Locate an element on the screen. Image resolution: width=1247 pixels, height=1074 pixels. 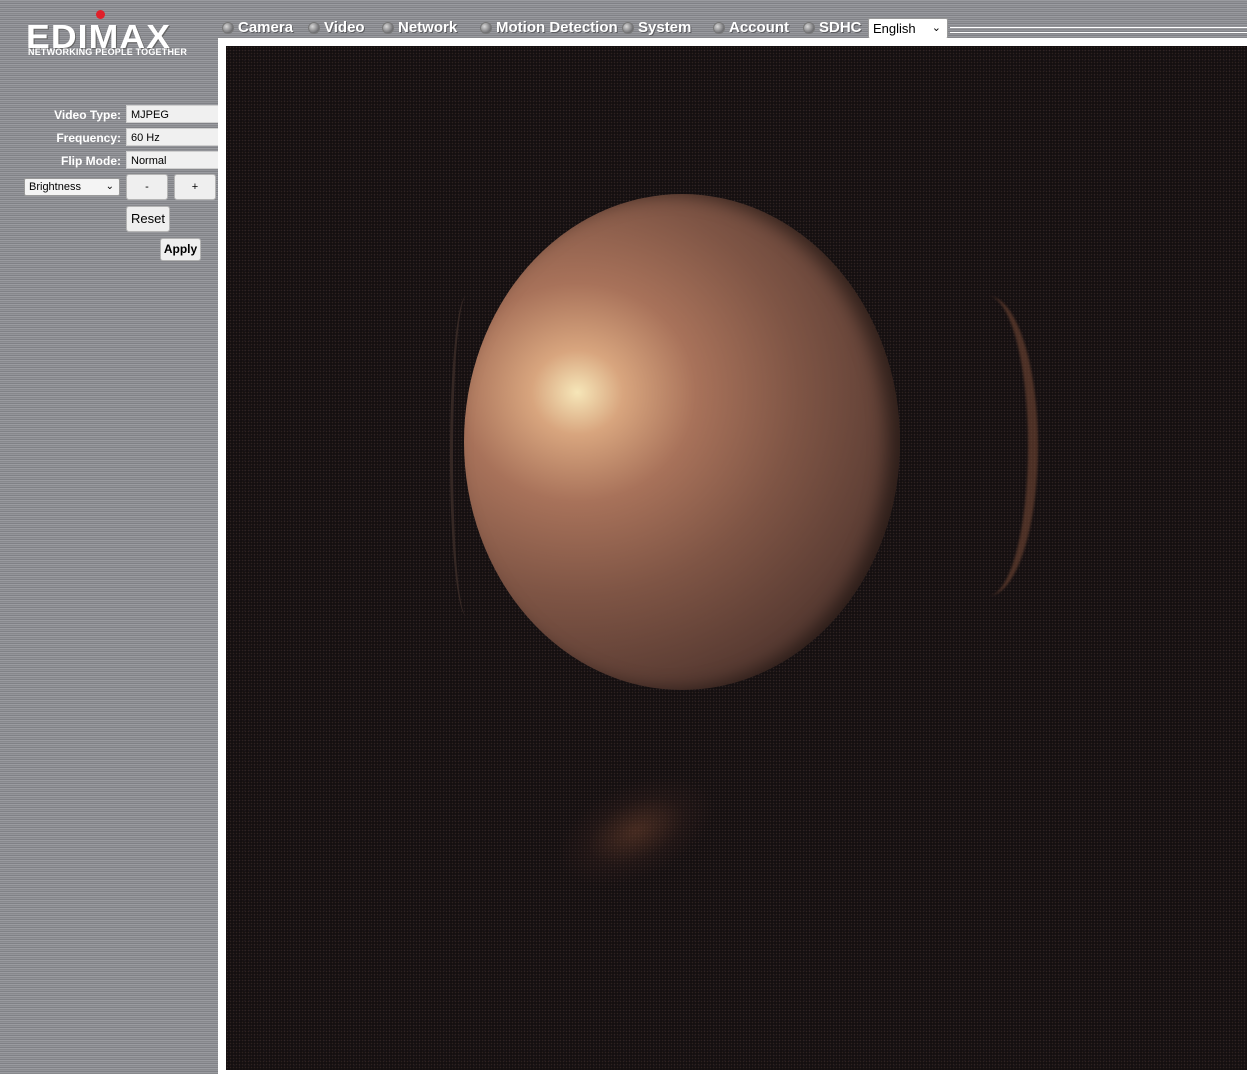
flip-mode-label: Flip Mode: is located at coordinates (91, 161).